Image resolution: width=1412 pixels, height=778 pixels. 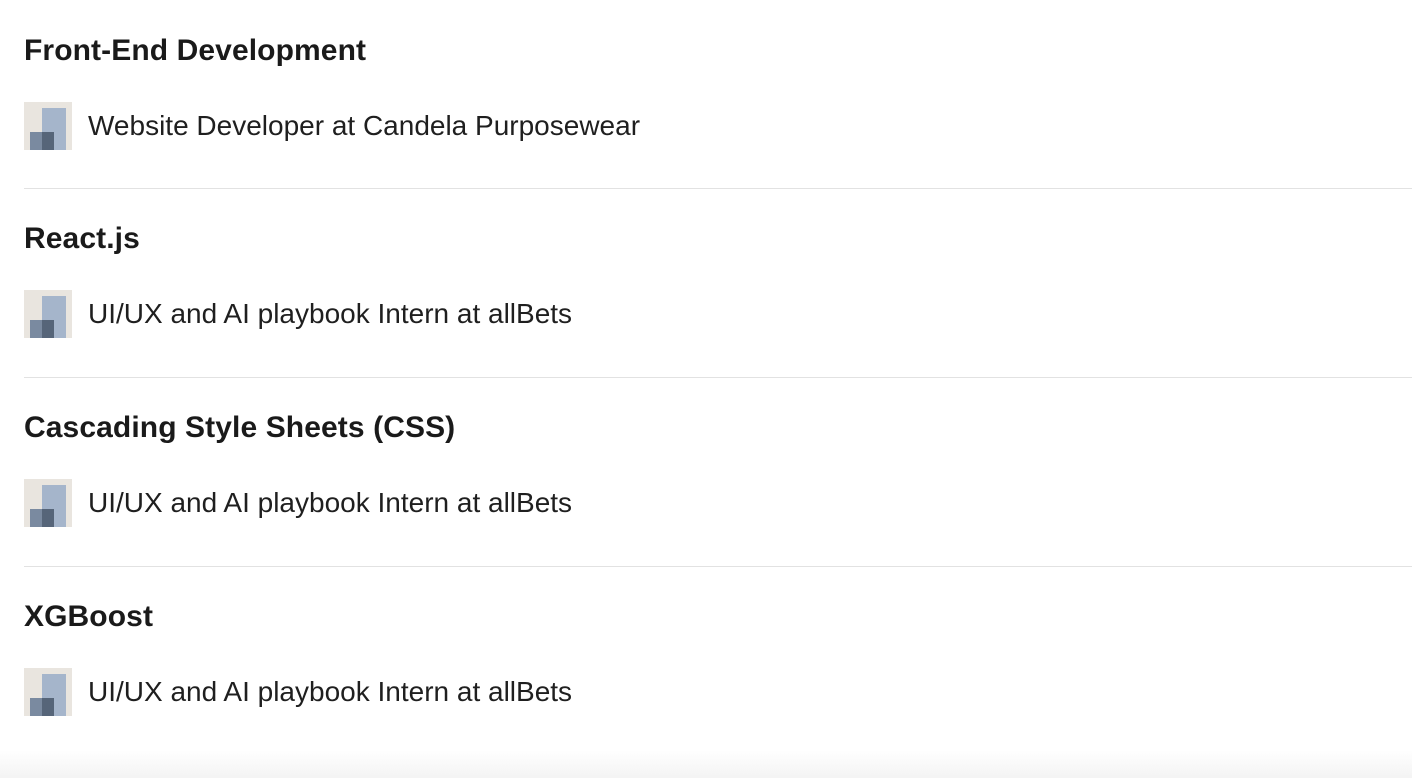 I want to click on skill-title: React.js, so click(x=82, y=239).